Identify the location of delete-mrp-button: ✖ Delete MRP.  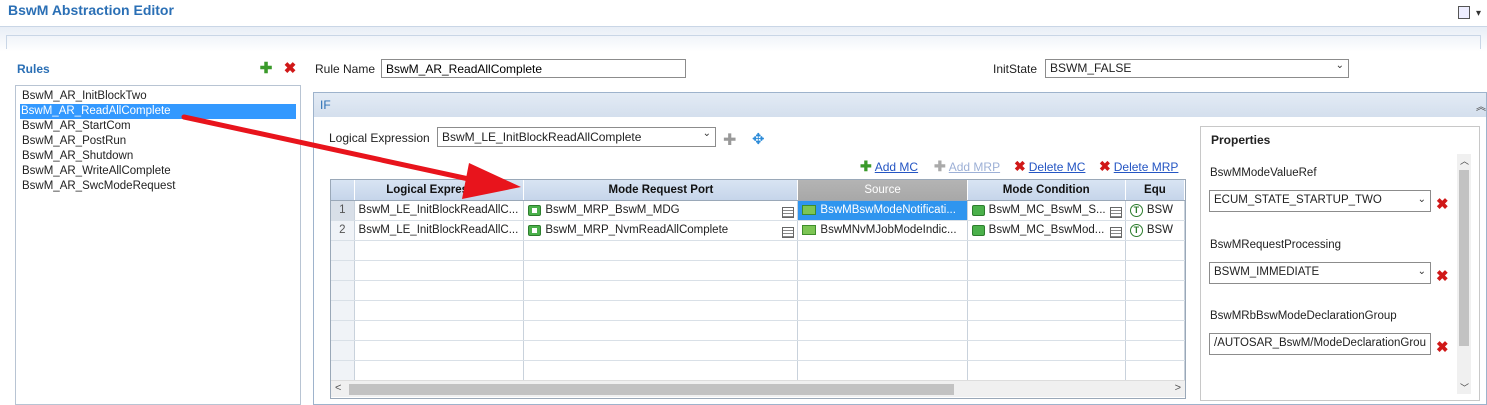
(1138, 166).